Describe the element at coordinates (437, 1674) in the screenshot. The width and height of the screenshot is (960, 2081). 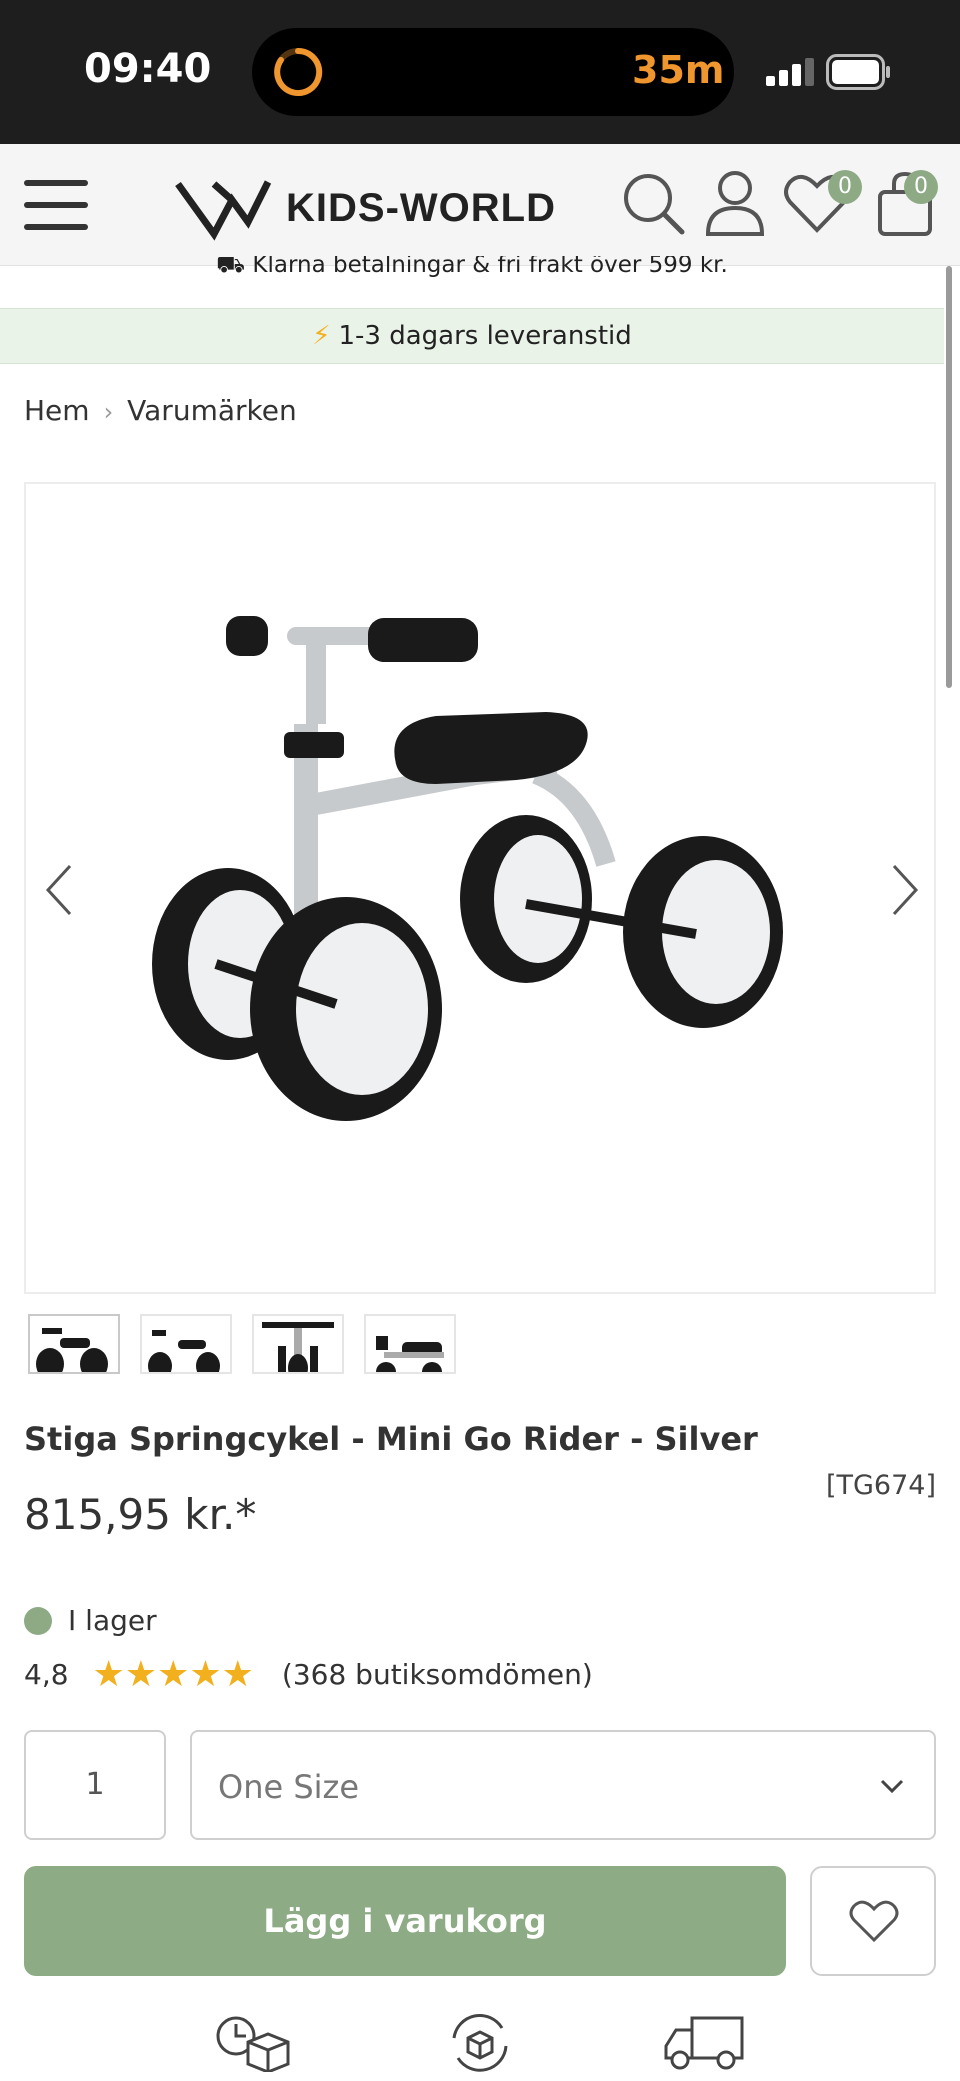
I see `rating-count: (368 butiksomdömen)` at that location.